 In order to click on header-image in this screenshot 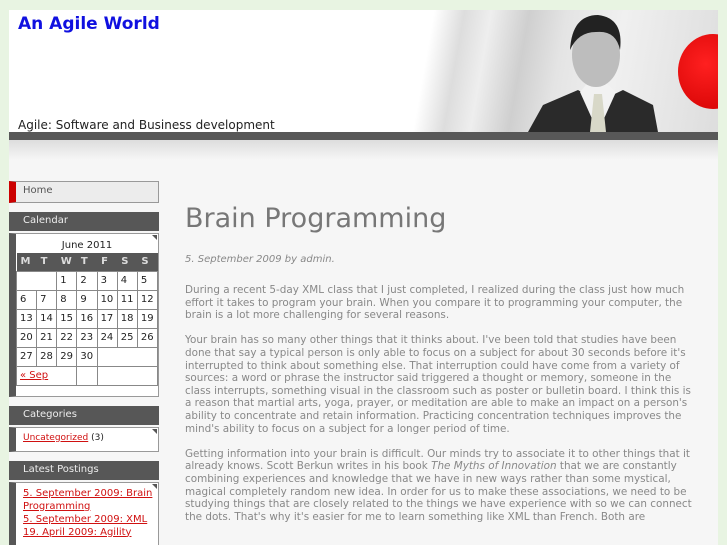, I will do `click(538, 71)`.